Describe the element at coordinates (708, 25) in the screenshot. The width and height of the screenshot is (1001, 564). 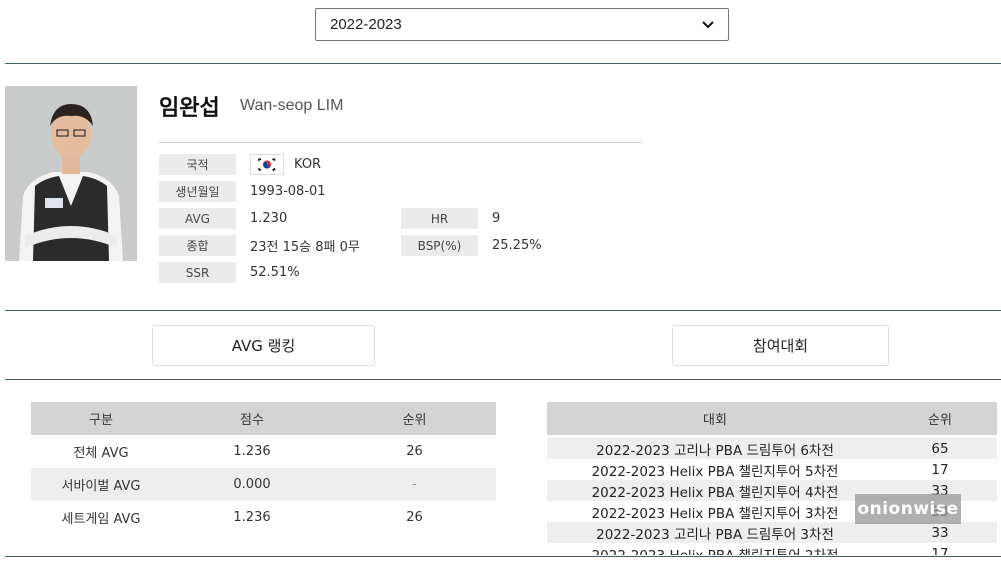
I see `chevron-down-icon` at that location.